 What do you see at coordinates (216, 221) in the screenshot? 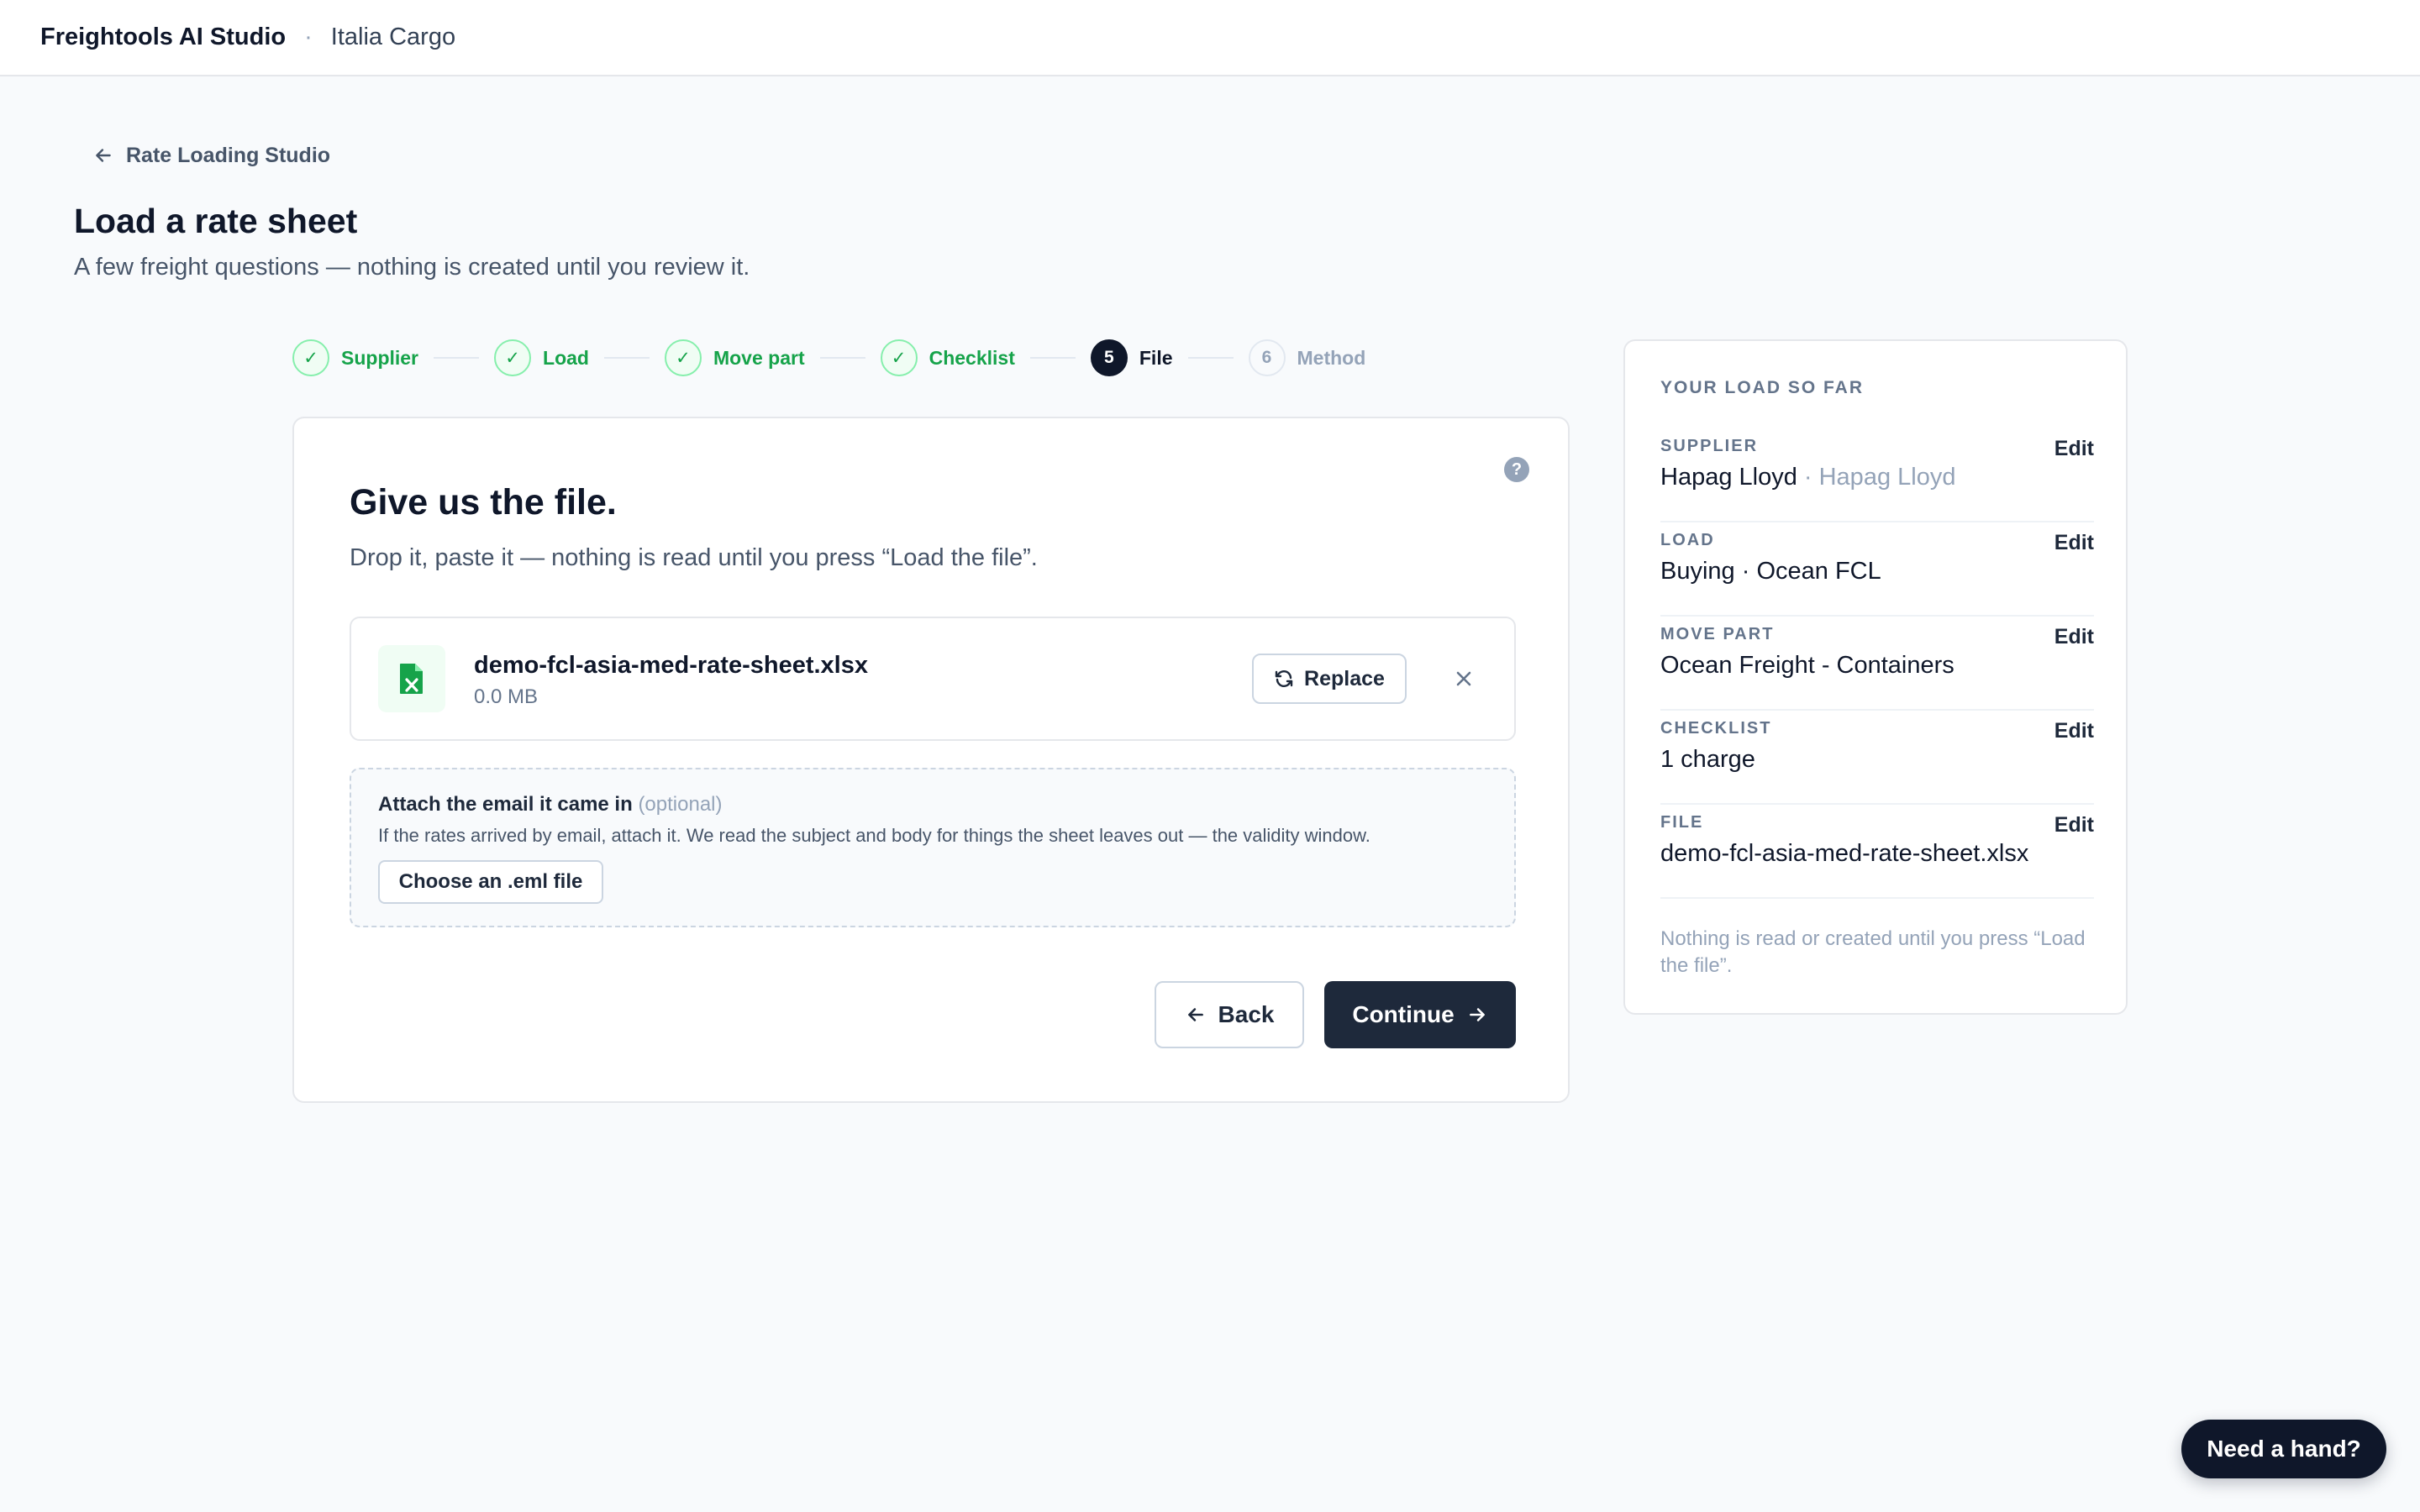
I see `page-title: Load a rate sheet` at bounding box center [216, 221].